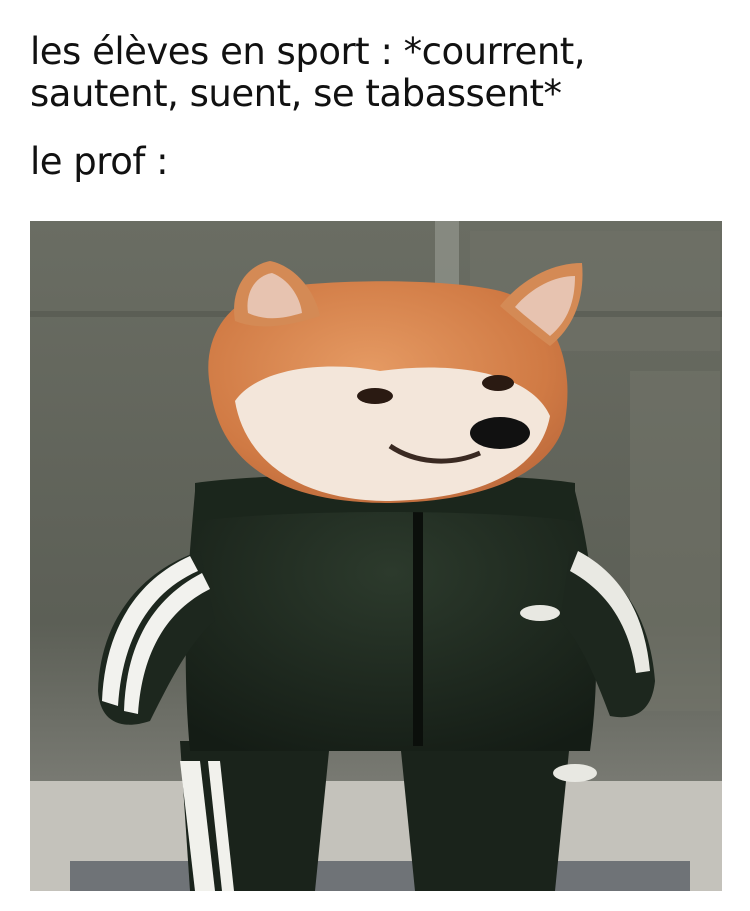 This screenshot has height=911, width=750. What do you see at coordinates (500, 433) in the screenshot?
I see `dog-nose` at bounding box center [500, 433].